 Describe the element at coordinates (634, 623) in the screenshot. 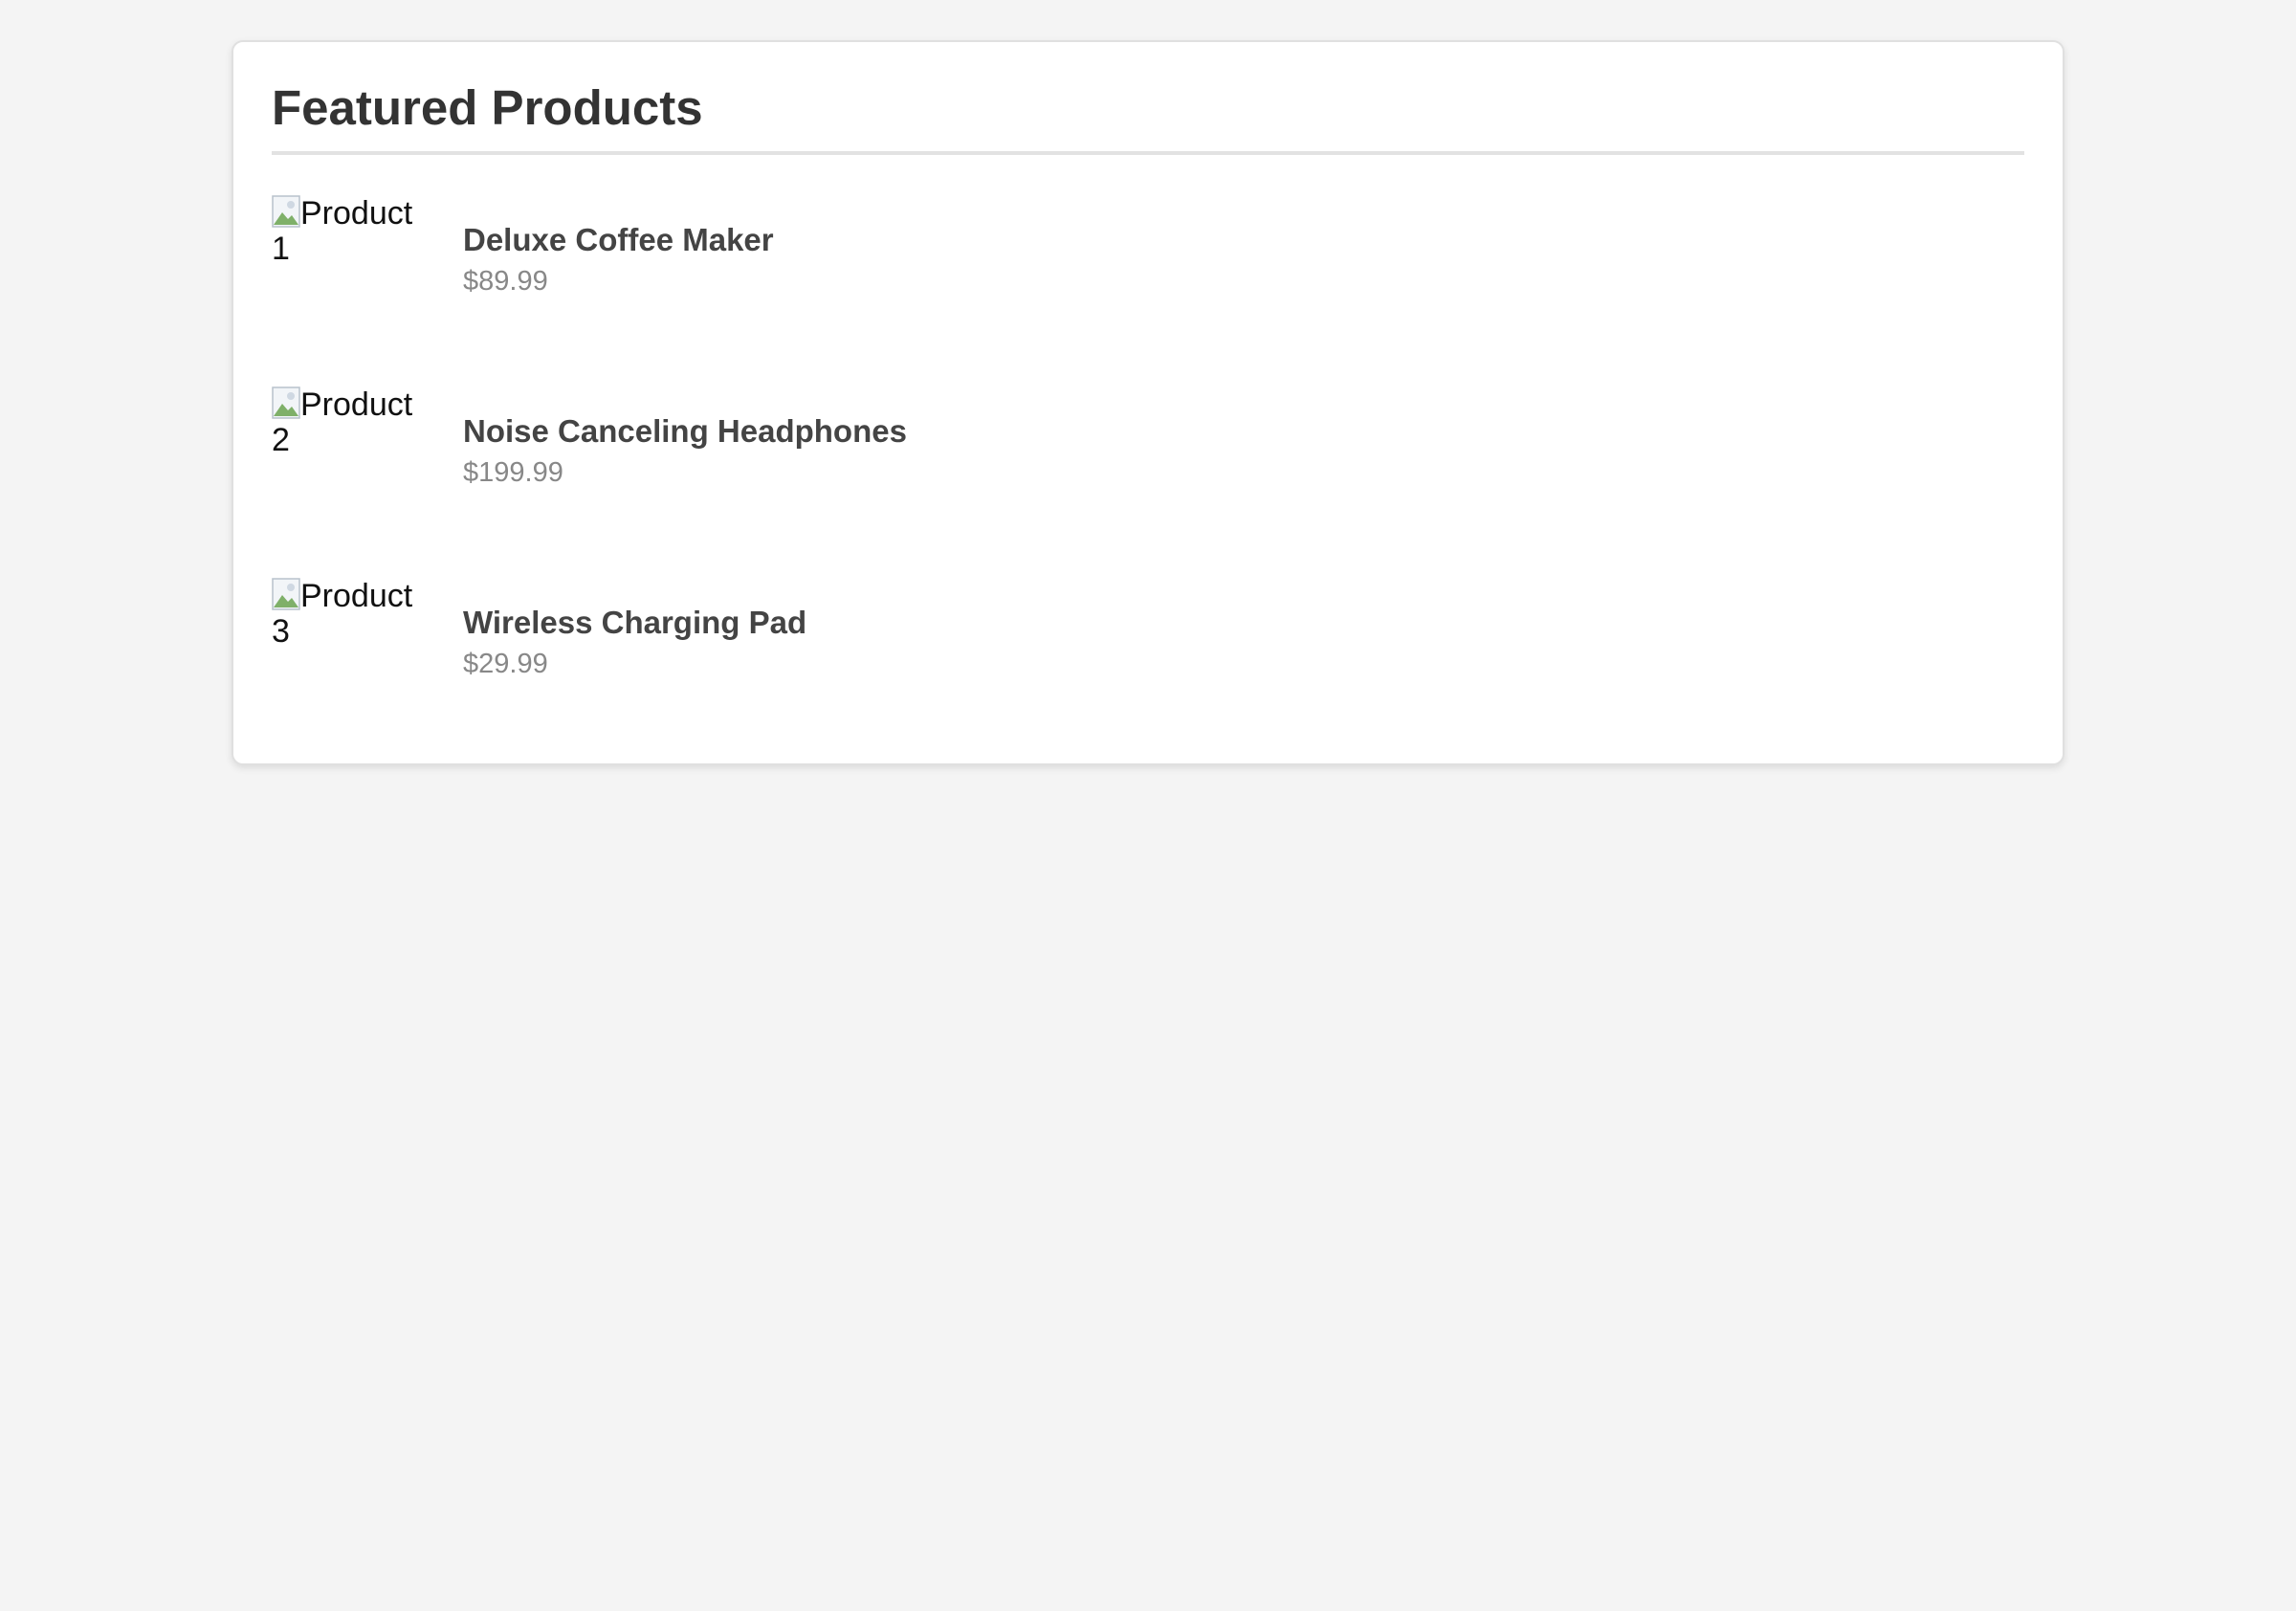

I see `product-name: Wireless Charging Pad` at that location.